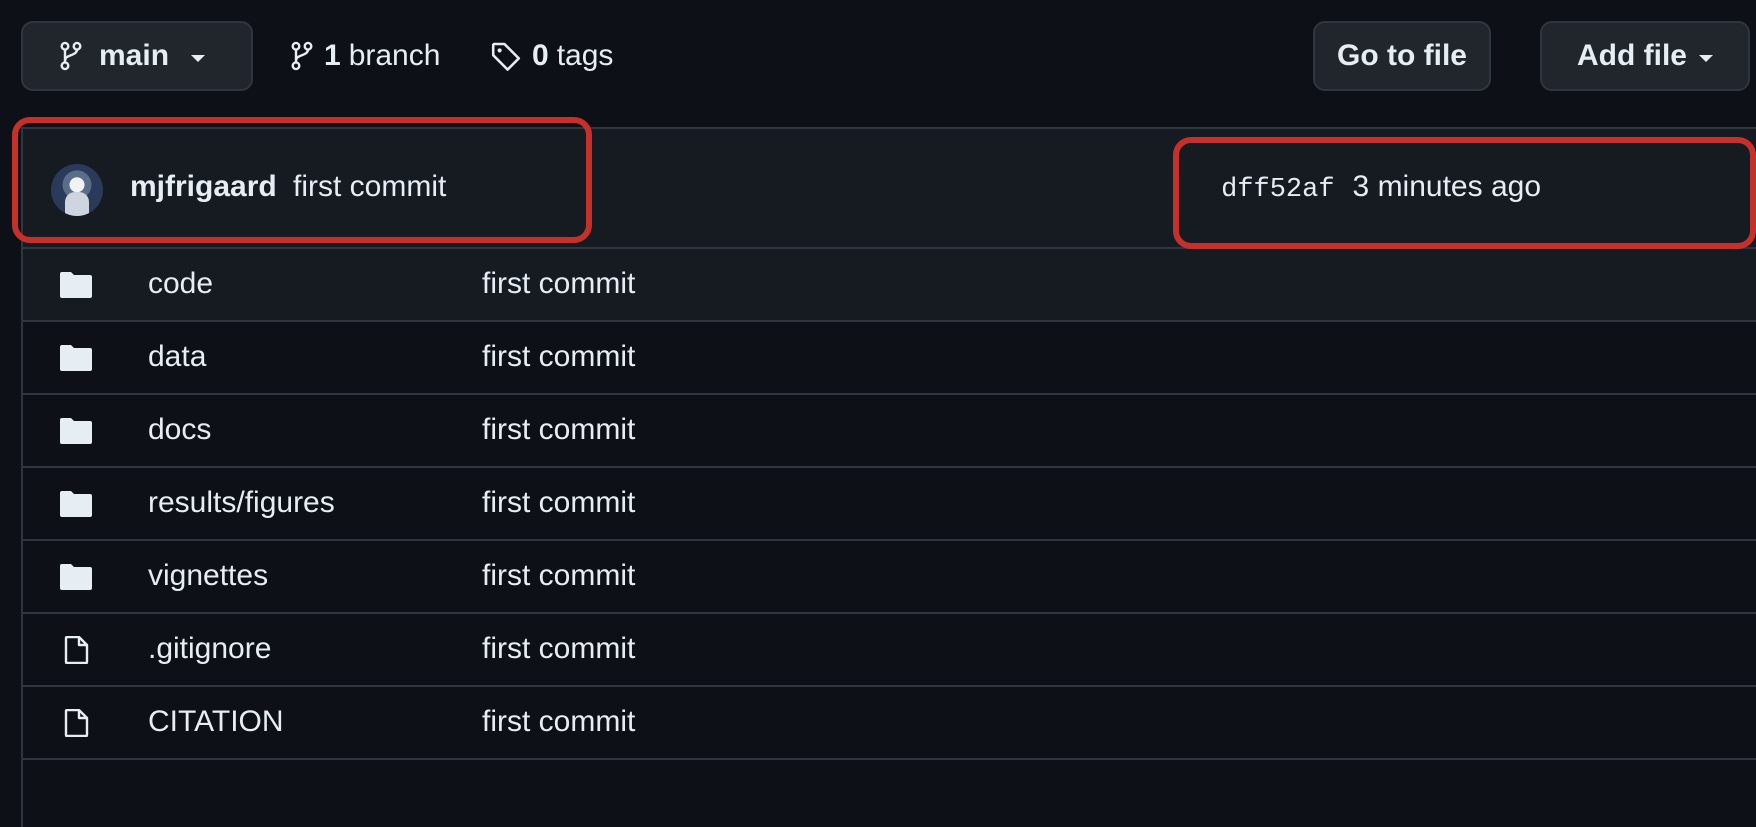  I want to click on commit-hash: dff52af, so click(1277, 190).